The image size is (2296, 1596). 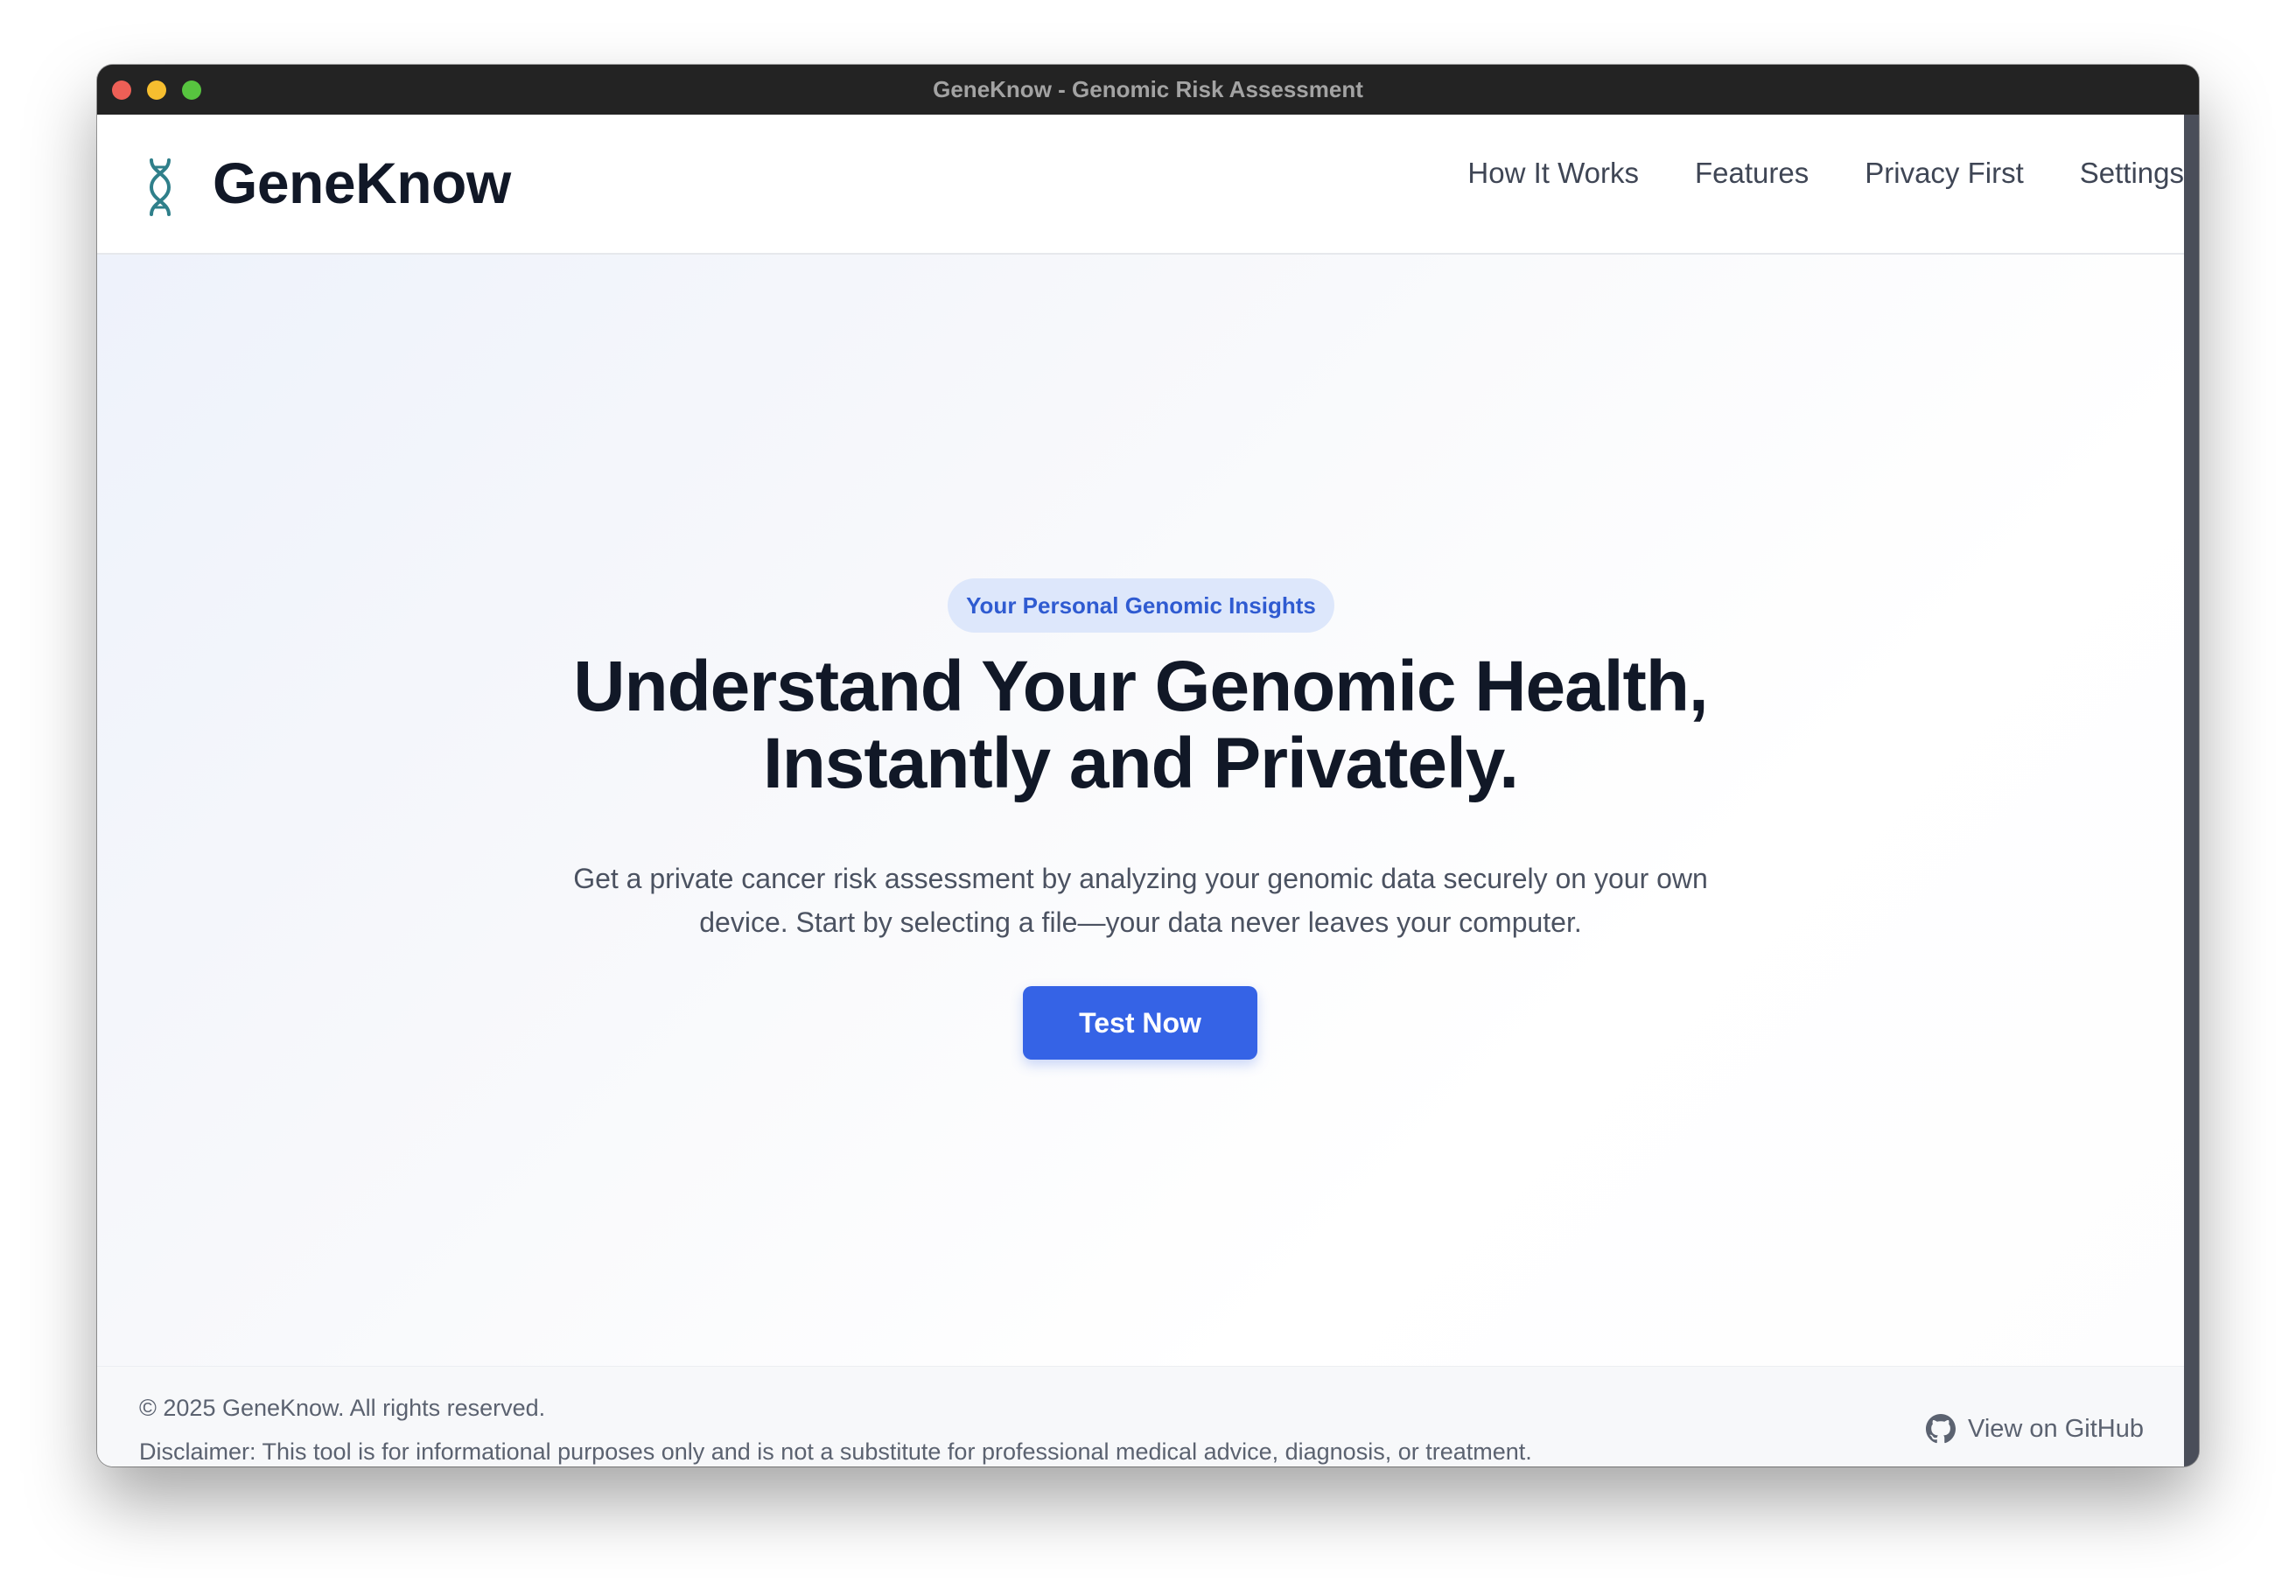 What do you see at coordinates (160, 187) in the screenshot?
I see `dna-icon` at bounding box center [160, 187].